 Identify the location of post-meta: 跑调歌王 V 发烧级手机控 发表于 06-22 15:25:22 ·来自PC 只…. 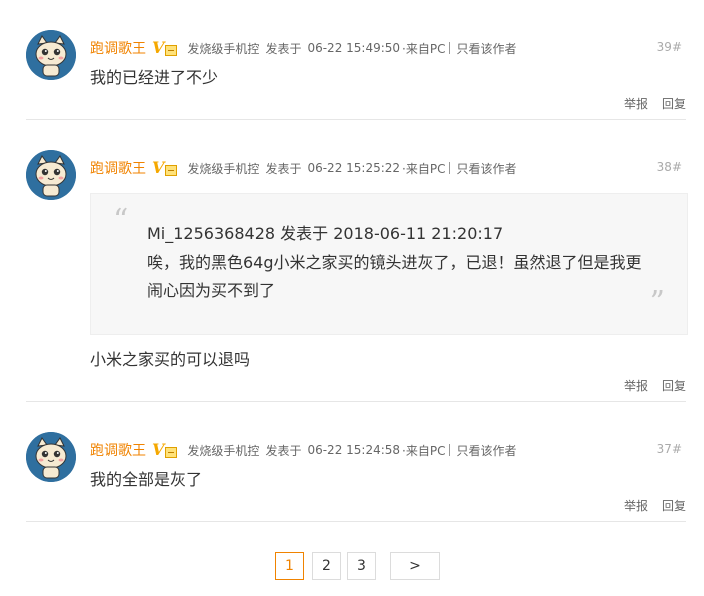
(303, 168).